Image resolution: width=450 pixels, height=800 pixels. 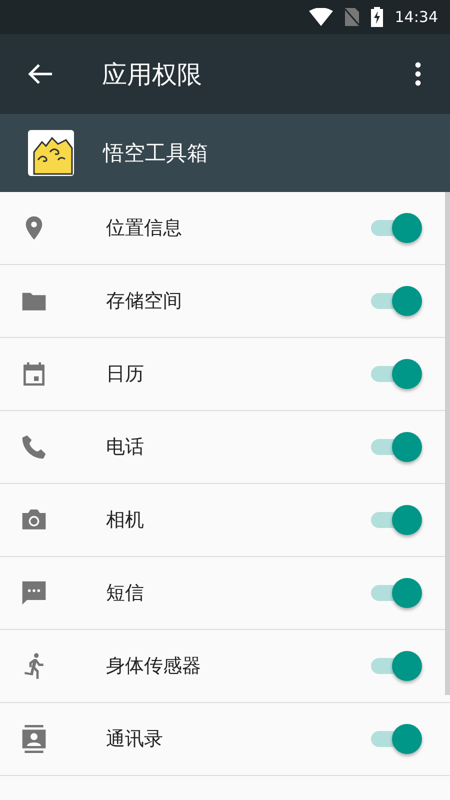 What do you see at coordinates (416, 17) in the screenshot?
I see `status-time: 14:34` at bounding box center [416, 17].